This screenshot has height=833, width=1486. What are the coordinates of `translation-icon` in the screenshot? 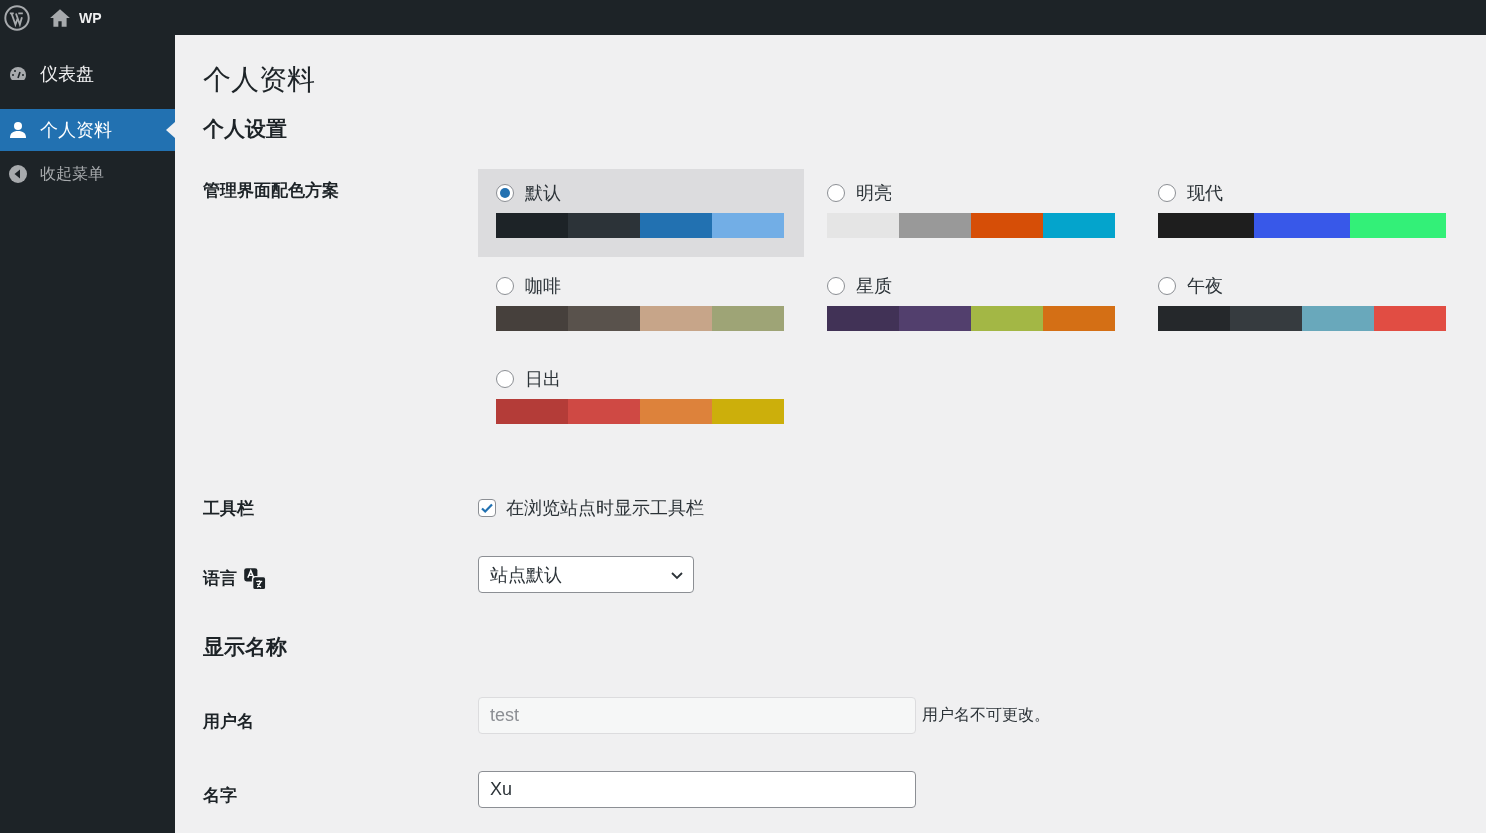 It's located at (255, 578).